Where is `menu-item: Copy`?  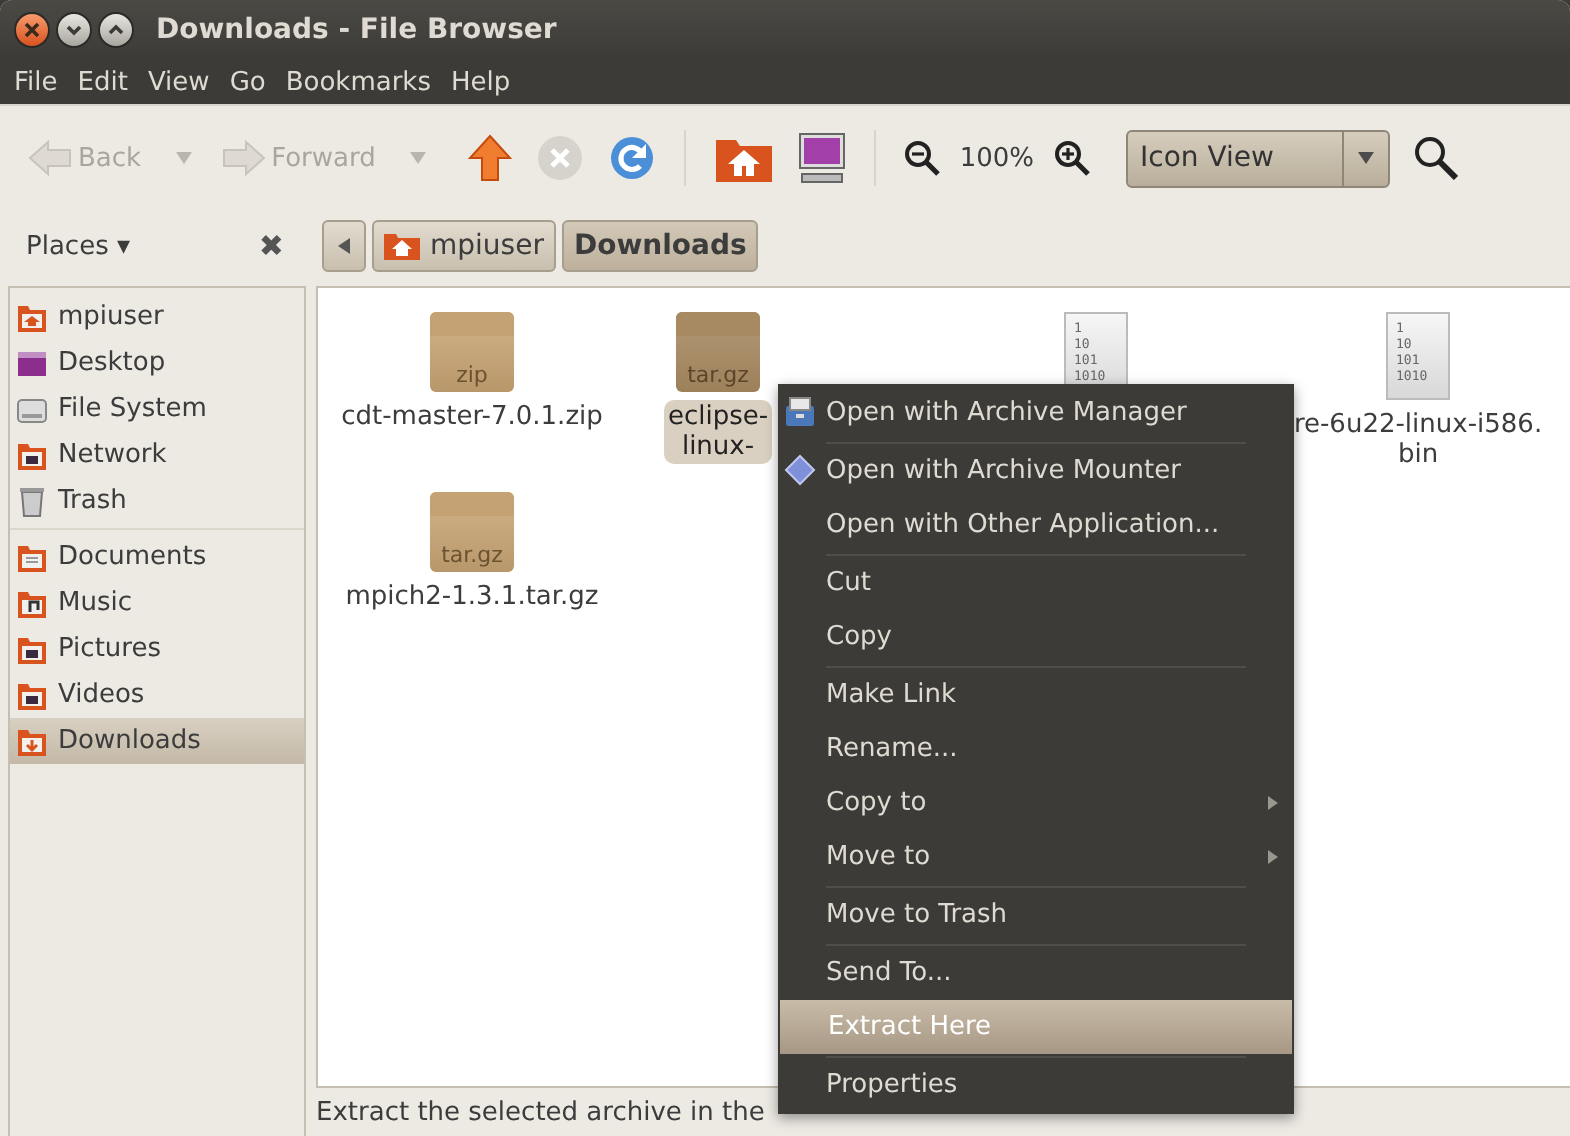
menu-item: Copy is located at coordinates (1036, 637).